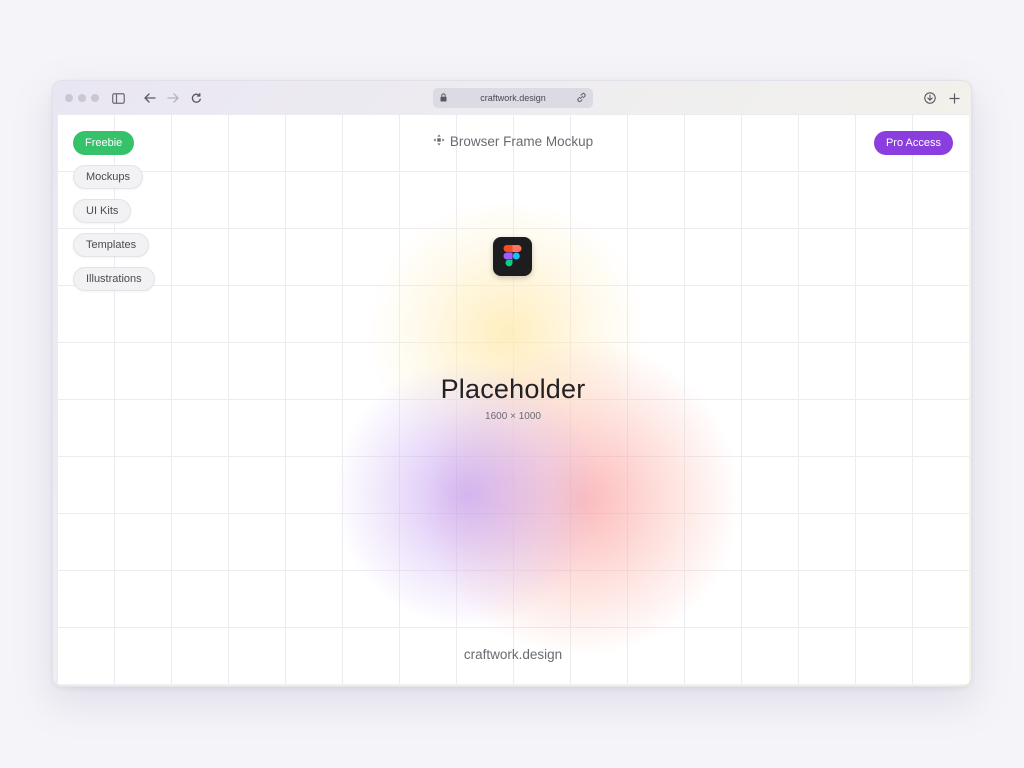 The width and height of the screenshot is (1024, 768). What do you see at coordinates (930, 98) in the screenshot?
I see `download-icon` at bounding box center [930, 98].